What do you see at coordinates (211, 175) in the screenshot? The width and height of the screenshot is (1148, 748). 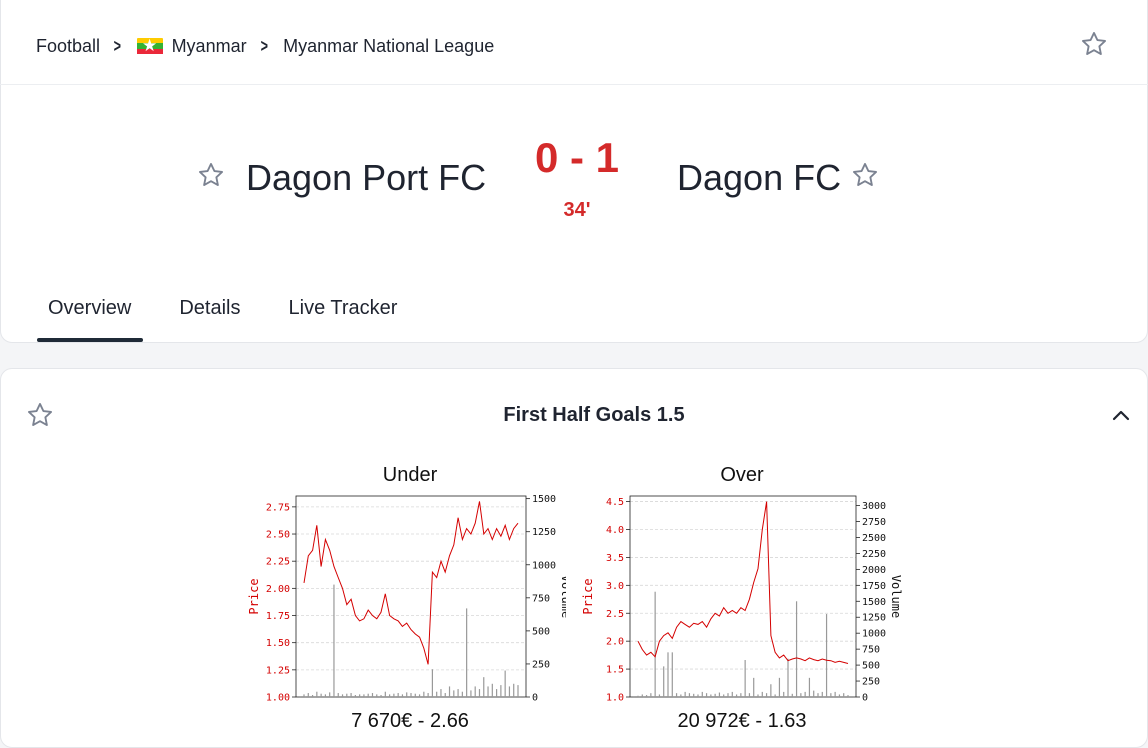 I see `favorite-home-team-star-icon` at bounding box center [211, 175].